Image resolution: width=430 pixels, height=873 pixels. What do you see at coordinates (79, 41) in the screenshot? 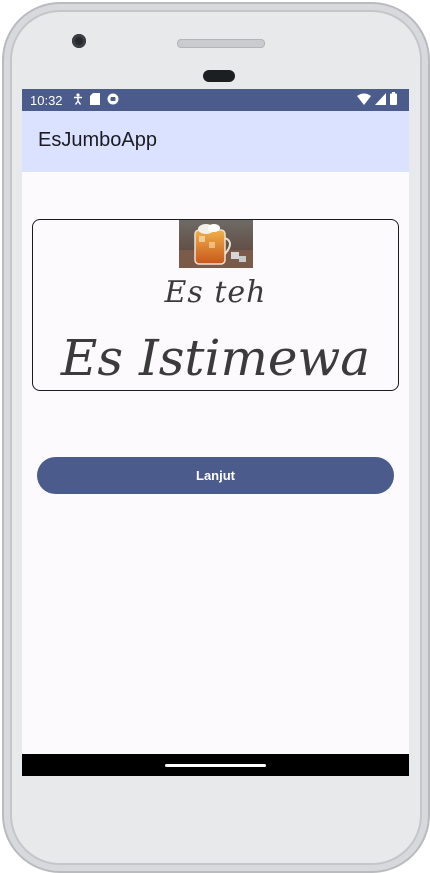
I see `front-camera` at bounding box center [79, 41].